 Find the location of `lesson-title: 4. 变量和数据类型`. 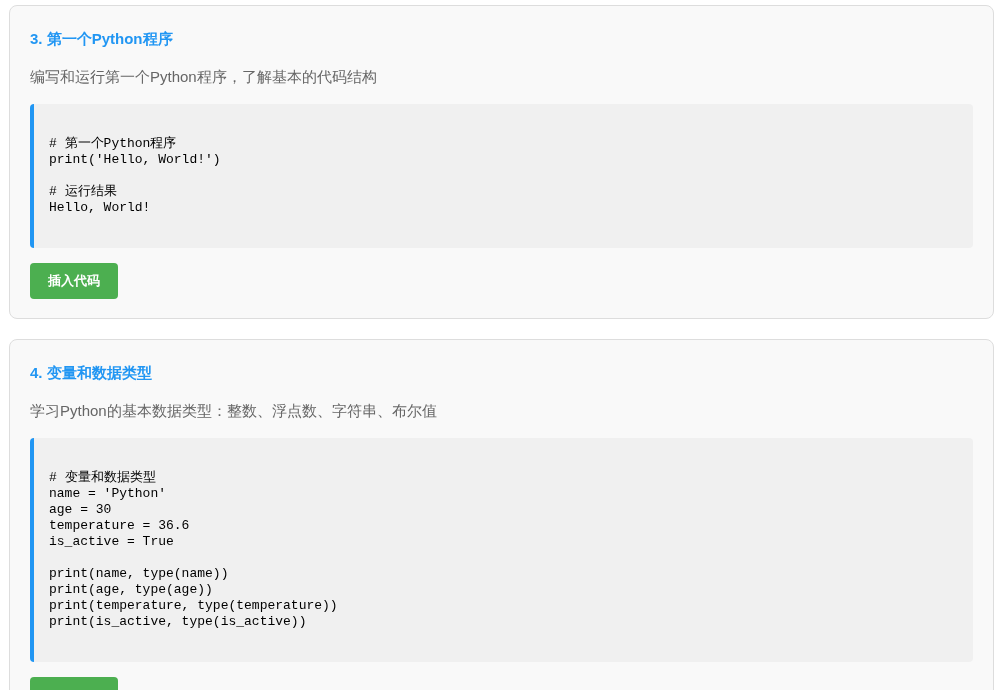

lesson-title: 4. 变量和数据类型 is located at coordinates (91, 373).